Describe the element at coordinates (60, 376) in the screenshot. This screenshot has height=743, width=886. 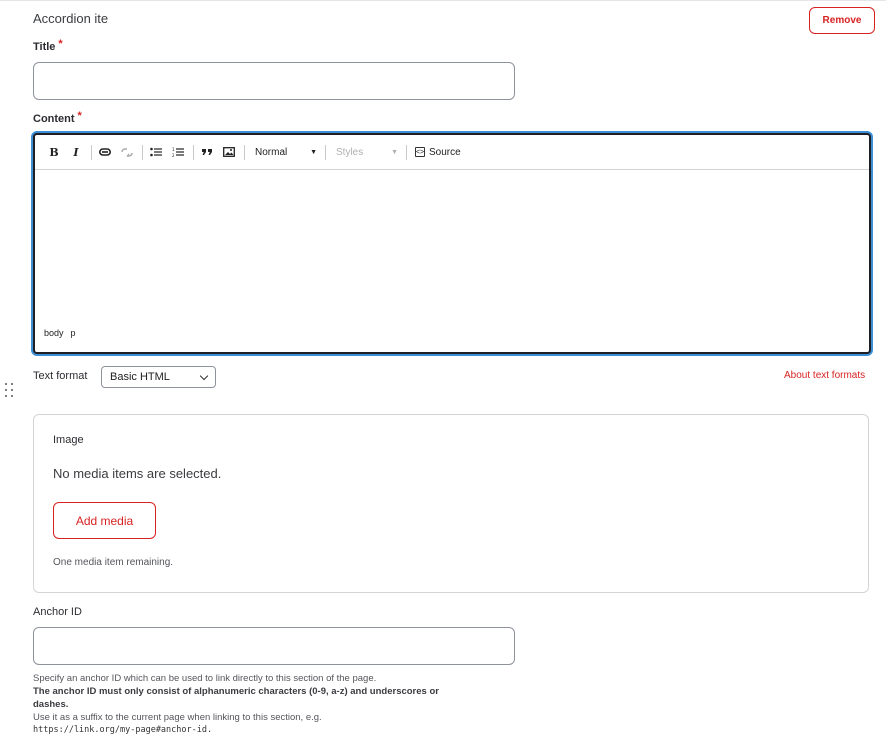
I see `text-format-label: Text format` at that location.